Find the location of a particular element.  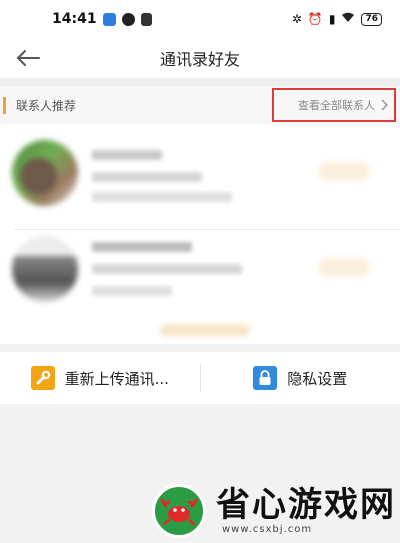

crab-logo-icon is located at coordinates (179, 510).